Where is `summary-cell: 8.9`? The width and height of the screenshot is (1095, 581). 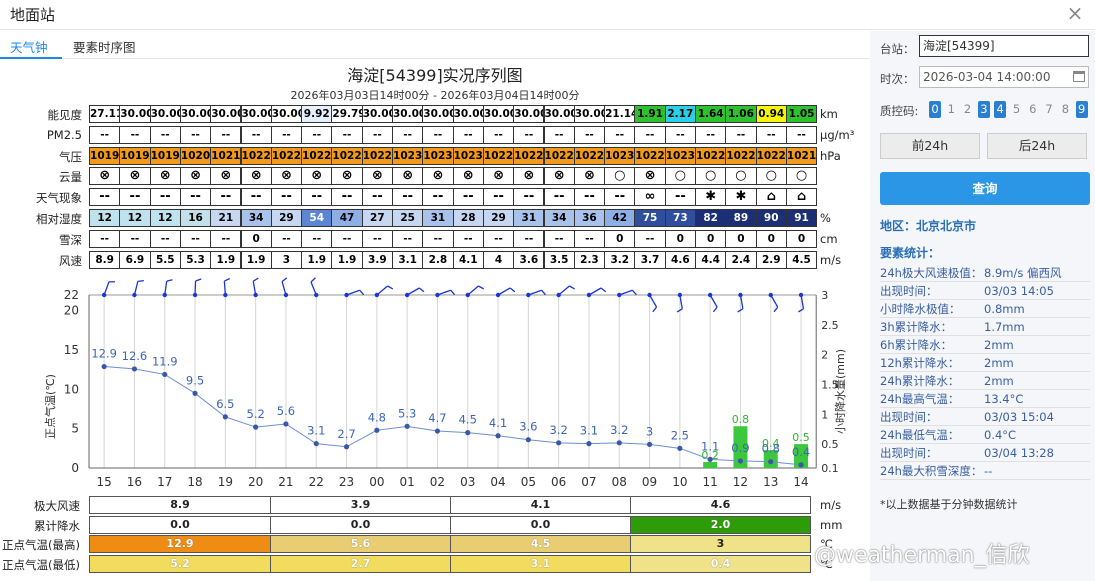
summary-cell: 8.9 is located at coordinates (180, 505).